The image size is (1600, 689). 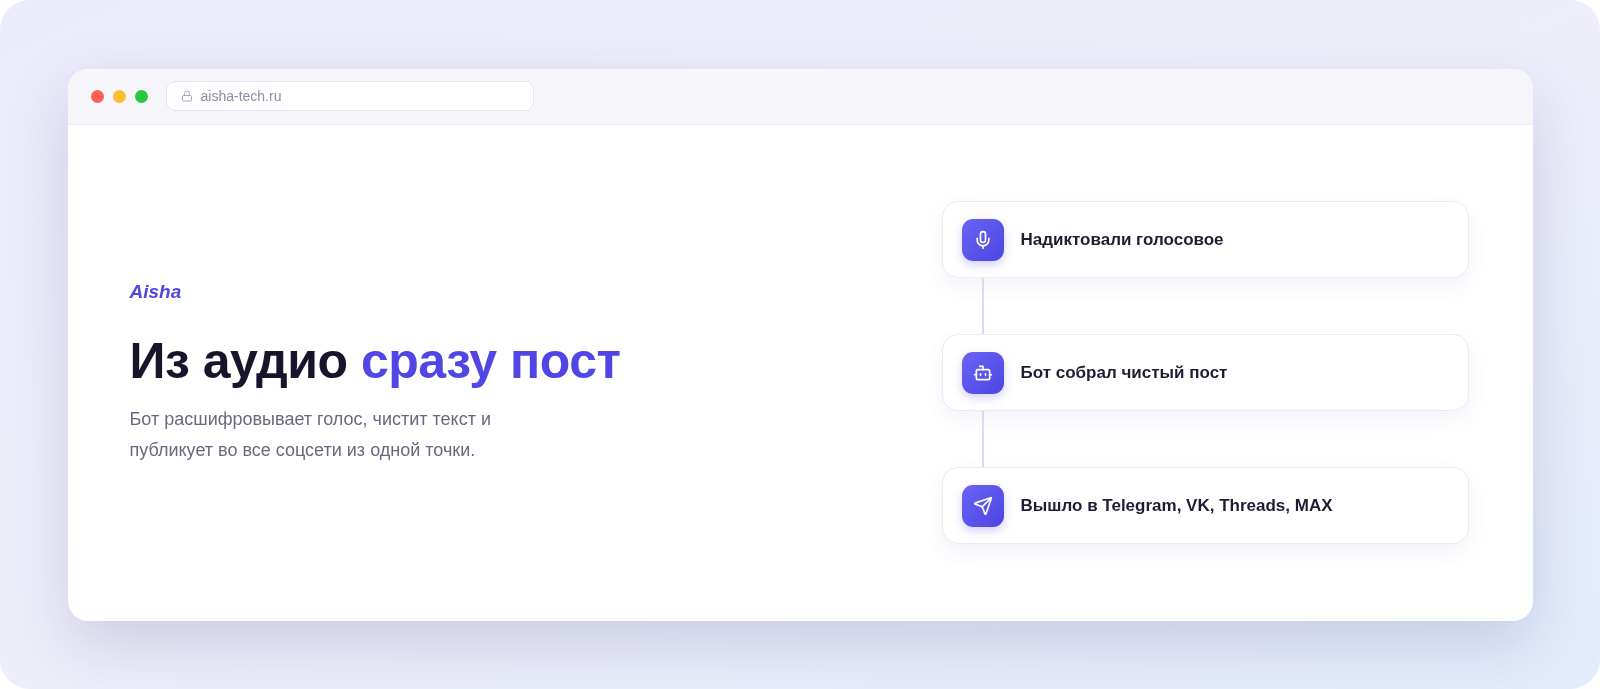 What do you see at coordinates (349, 96) in the screenshot?
I see `address-bar: aisha-tech.ru` at bounding box center [349, 96].